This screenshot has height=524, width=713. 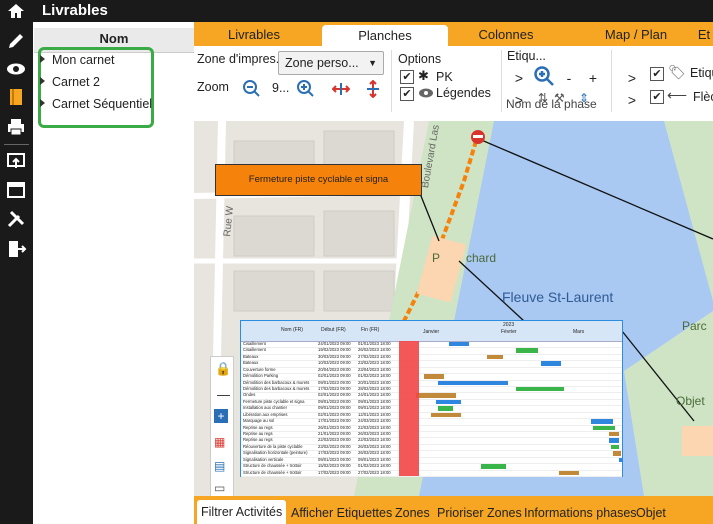 What do you see at coordinates (223, 369) in the screenshot?
I see `lock-icon: 🔒` at bounding box center [223, 369].